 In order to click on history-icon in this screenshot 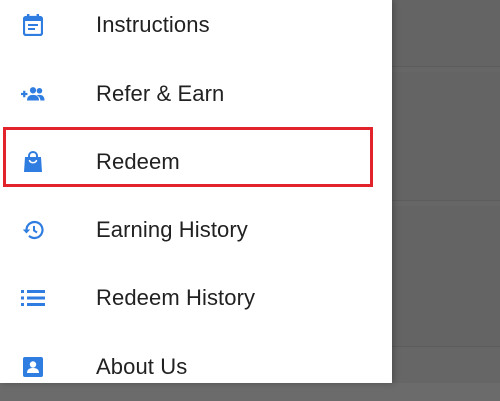, I will do `click(33, 230)`.